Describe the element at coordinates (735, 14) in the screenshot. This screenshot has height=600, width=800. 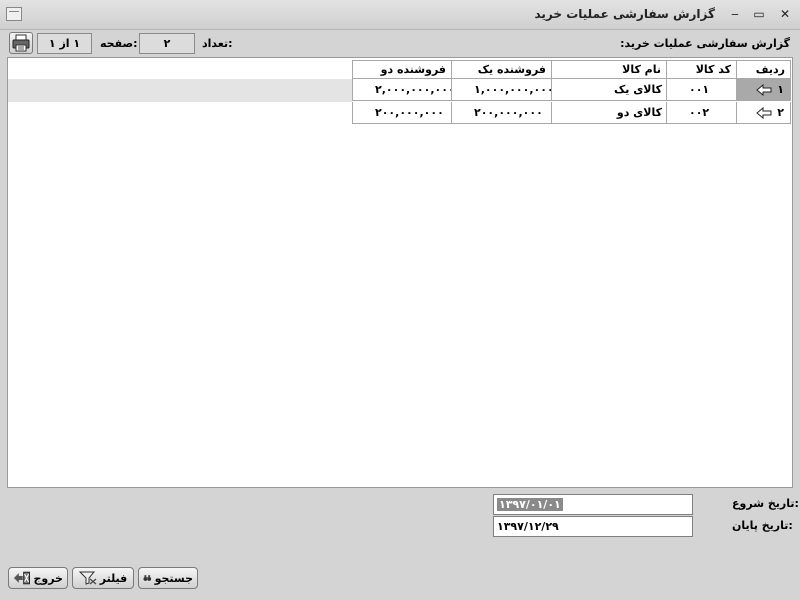
I see `minimize-button: ‒` at that location.